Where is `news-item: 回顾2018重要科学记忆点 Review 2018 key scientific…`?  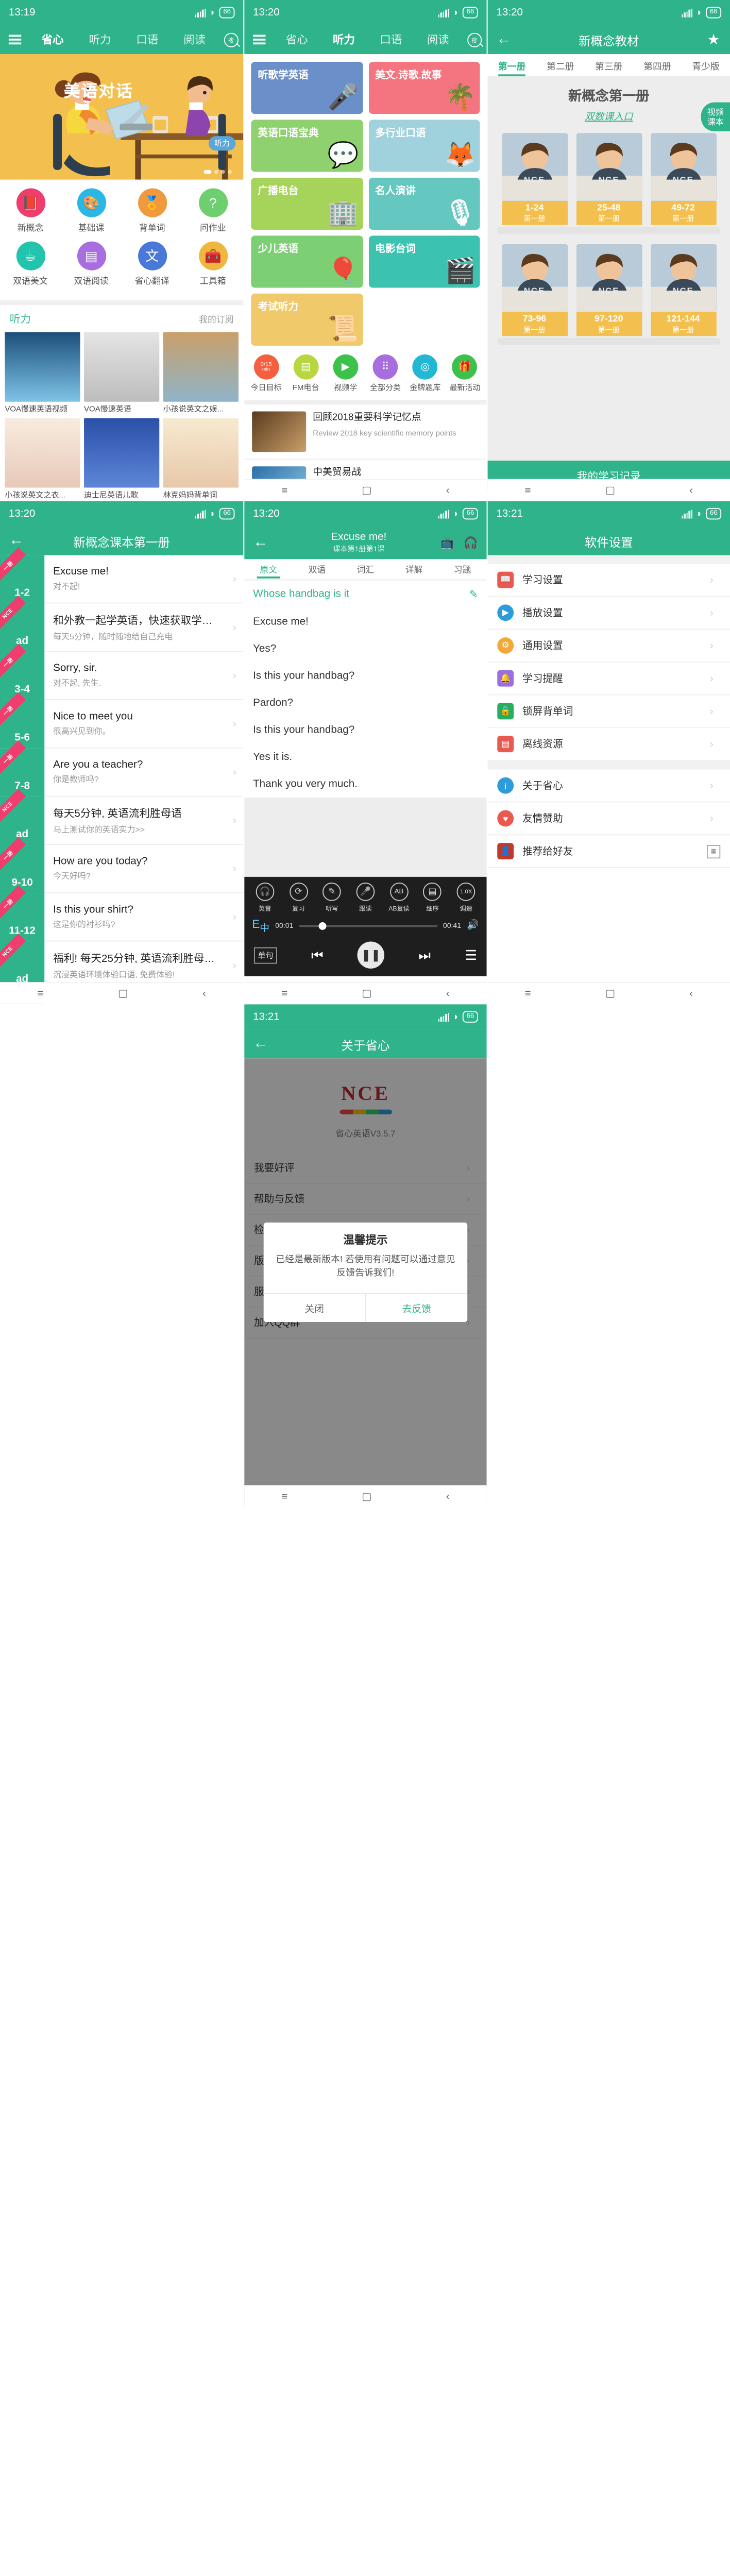
news-item: 回顾2018重要科学记忆点 Review 2018 key scientific… is located at coordinates (365, 432).